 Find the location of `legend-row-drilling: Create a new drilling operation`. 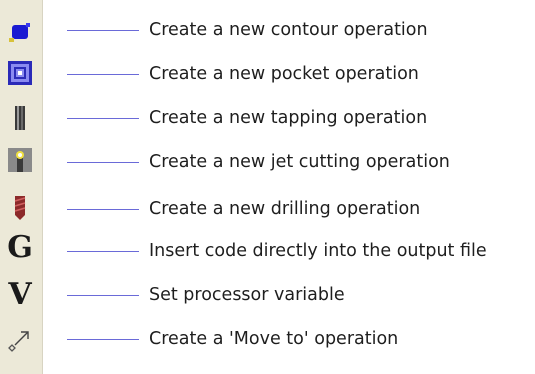

legend-row-drilling: Create a new drilling operation is located at coordinates (267, 209).